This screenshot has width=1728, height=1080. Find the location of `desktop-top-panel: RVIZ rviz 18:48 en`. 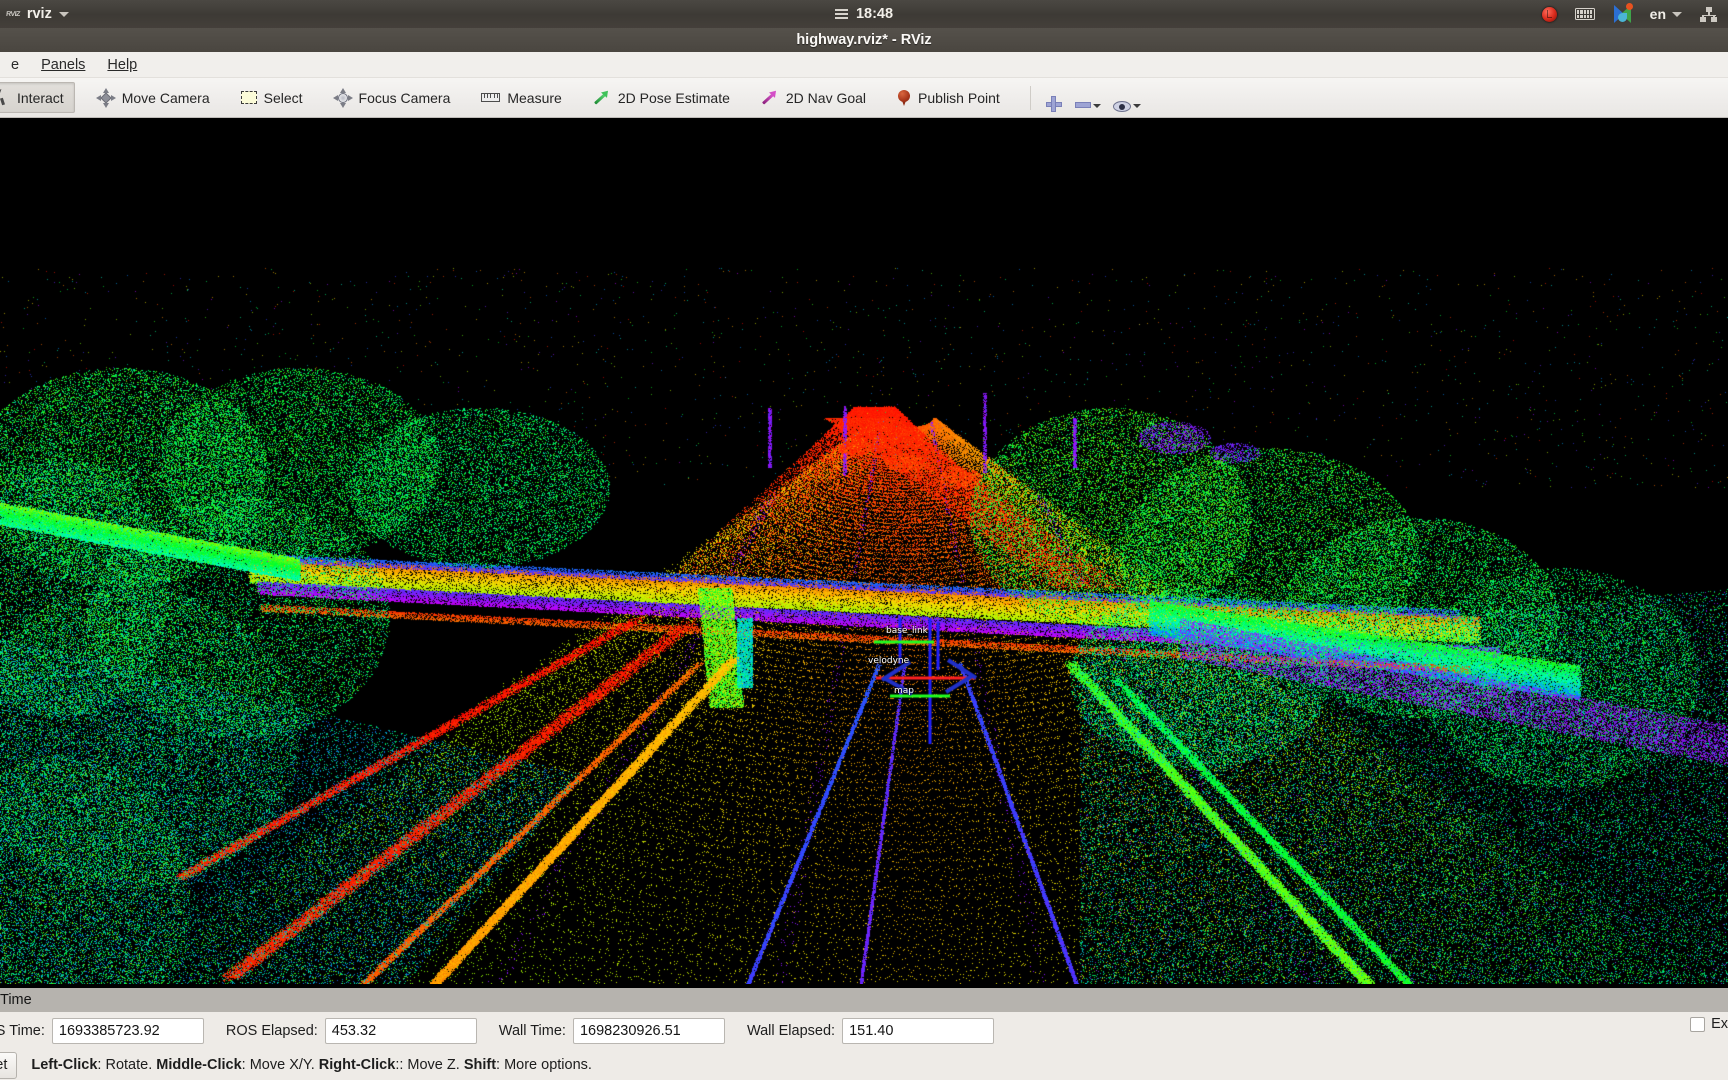

desktop-top-panel: RVIZ rviz 18:48 en is located at coordinates (864, 14).